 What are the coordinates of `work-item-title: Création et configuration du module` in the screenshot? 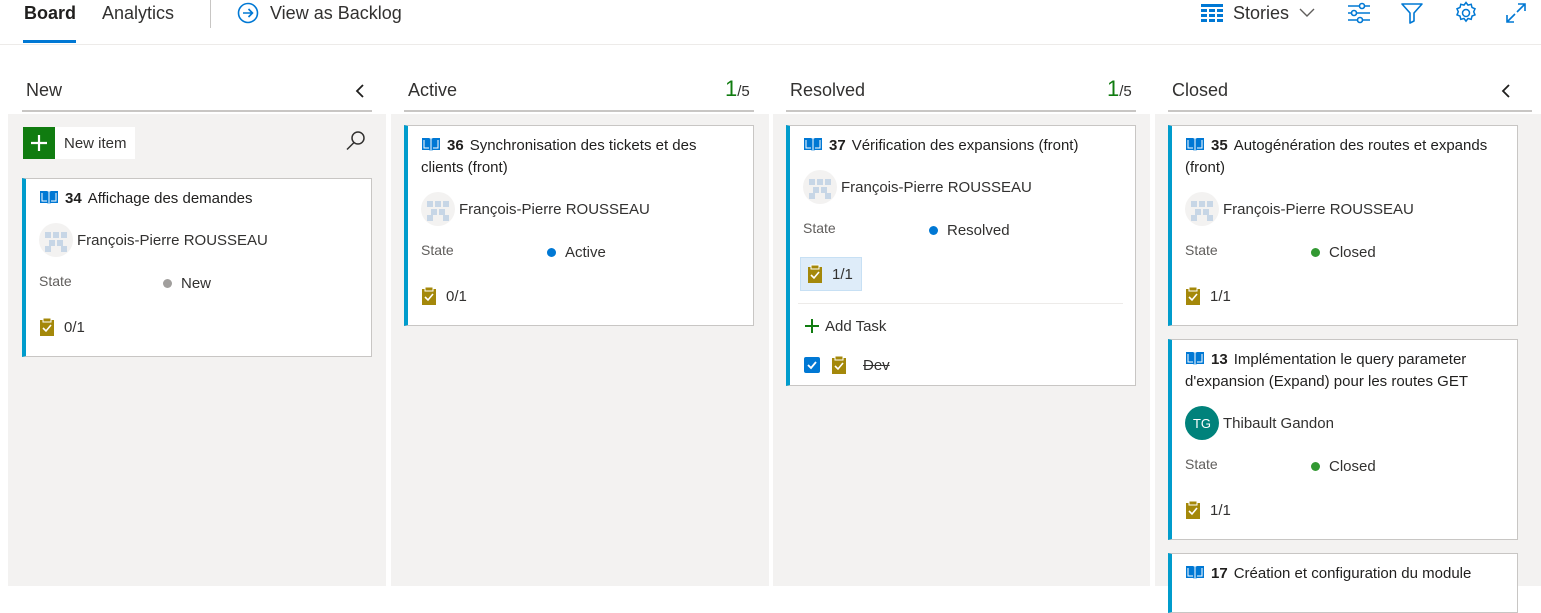 It's located at (1353, 573).